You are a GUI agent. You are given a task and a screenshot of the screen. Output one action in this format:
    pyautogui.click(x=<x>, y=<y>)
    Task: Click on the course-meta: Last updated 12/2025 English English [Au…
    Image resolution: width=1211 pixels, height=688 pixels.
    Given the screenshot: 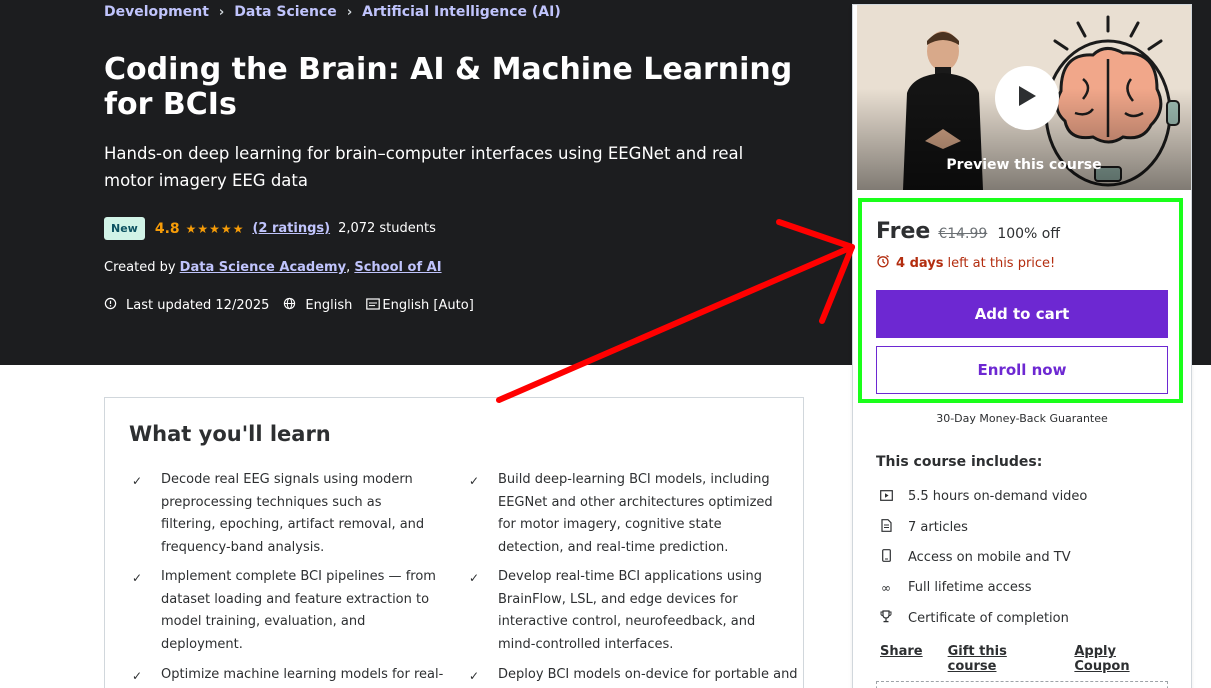 What is the action you would take?
    pyautogui.click(x=296, y=305)
    